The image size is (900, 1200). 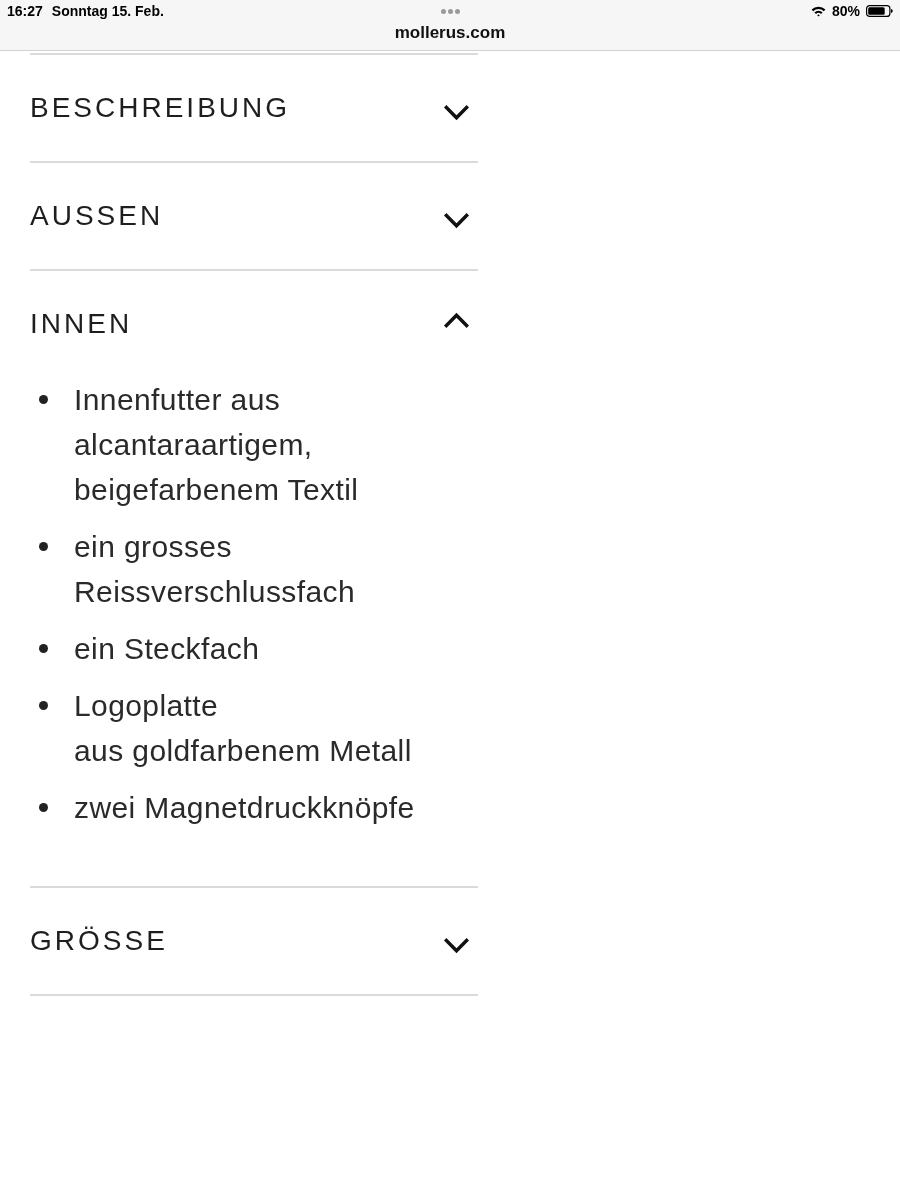 I want to click on feature-text: zwei Magnetdruckknöpfe, so click(x=245, y=808).